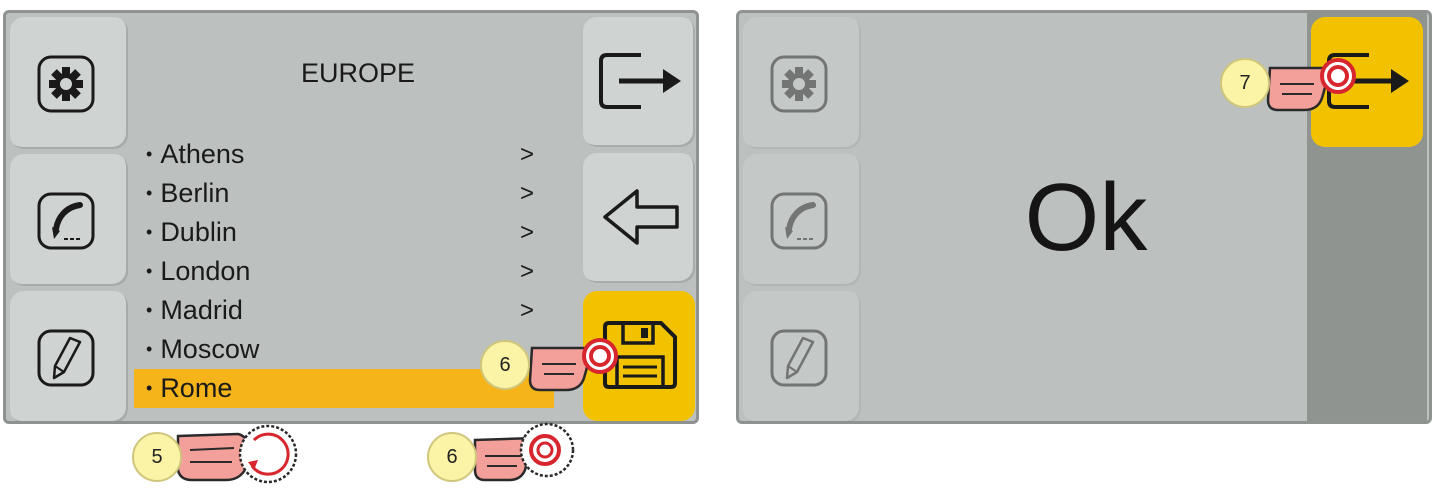 Image resolution: width=1435 pixels, height=494 pixels. Describe the element at coordinates (560, 360) in the screenshot. I see `step-6-tap-save: 6` at that location.